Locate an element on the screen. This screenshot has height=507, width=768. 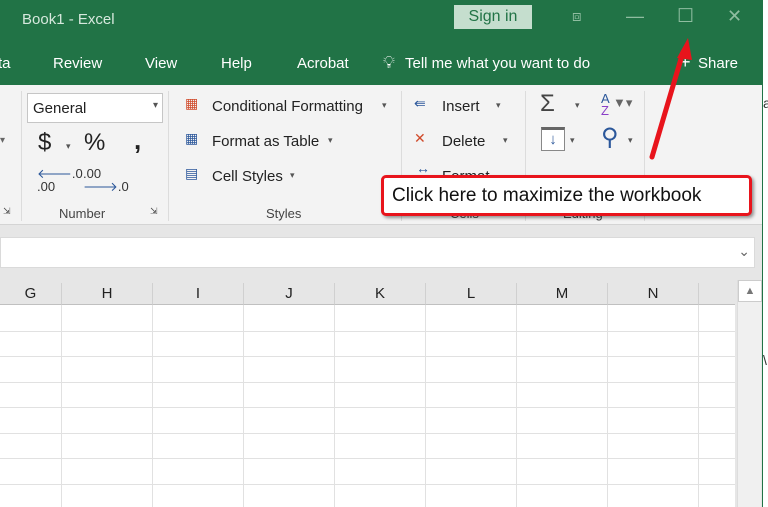
annotation-arrow is located at coordinates (670, 99).